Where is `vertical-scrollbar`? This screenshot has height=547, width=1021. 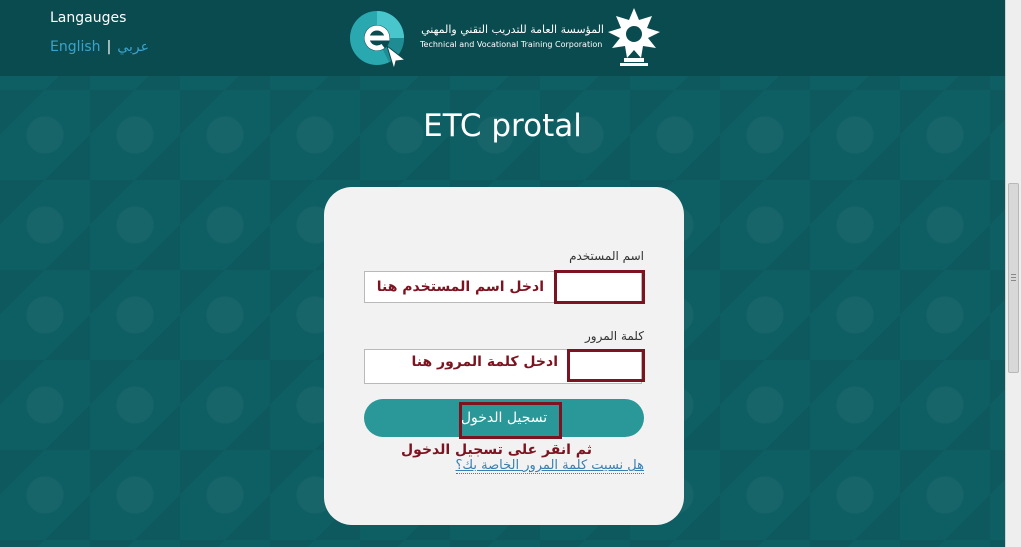
vertical-scrollbar is located at coordinates (1013, 273).